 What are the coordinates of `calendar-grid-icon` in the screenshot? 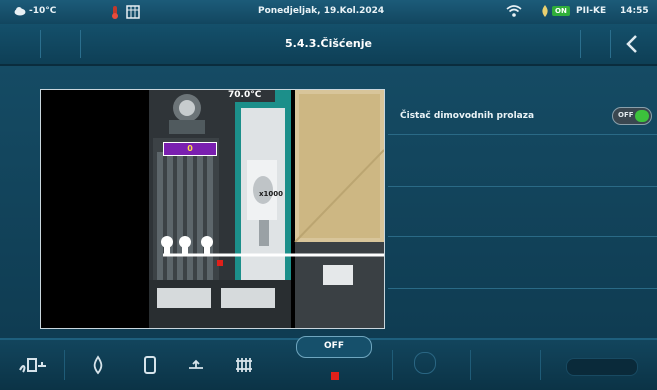 It's located at (133, 12).